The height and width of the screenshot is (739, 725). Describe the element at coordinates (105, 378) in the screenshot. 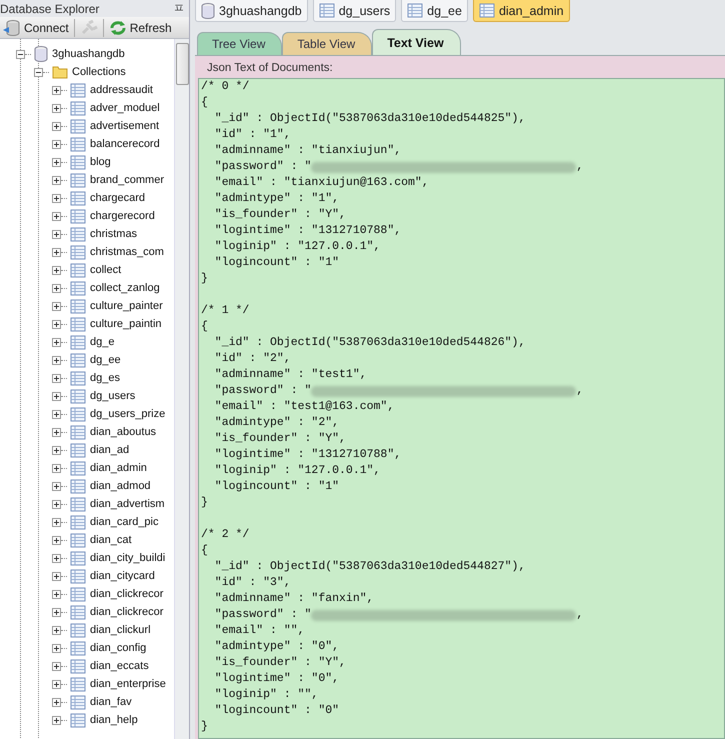

I see `tree-item: dg_es` at that location.